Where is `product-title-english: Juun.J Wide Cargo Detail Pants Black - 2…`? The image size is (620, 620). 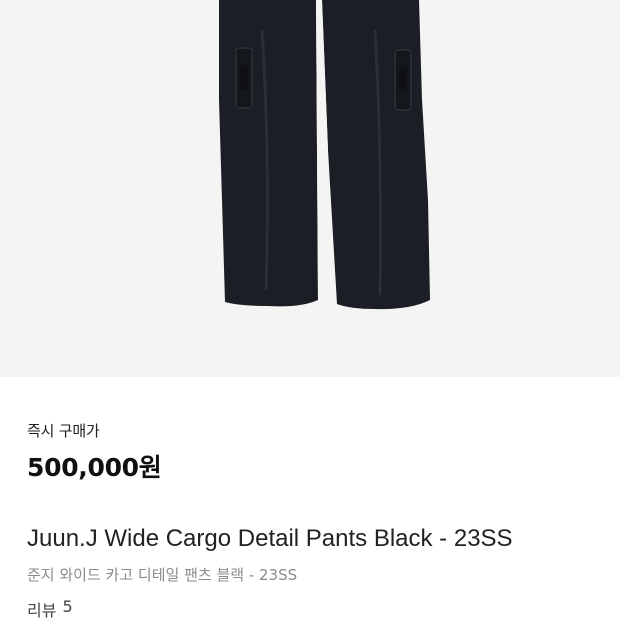 product-title-english: Juun.J Wide Cargo Detail Pants Black - 2… is located at coordinates (270, 538).